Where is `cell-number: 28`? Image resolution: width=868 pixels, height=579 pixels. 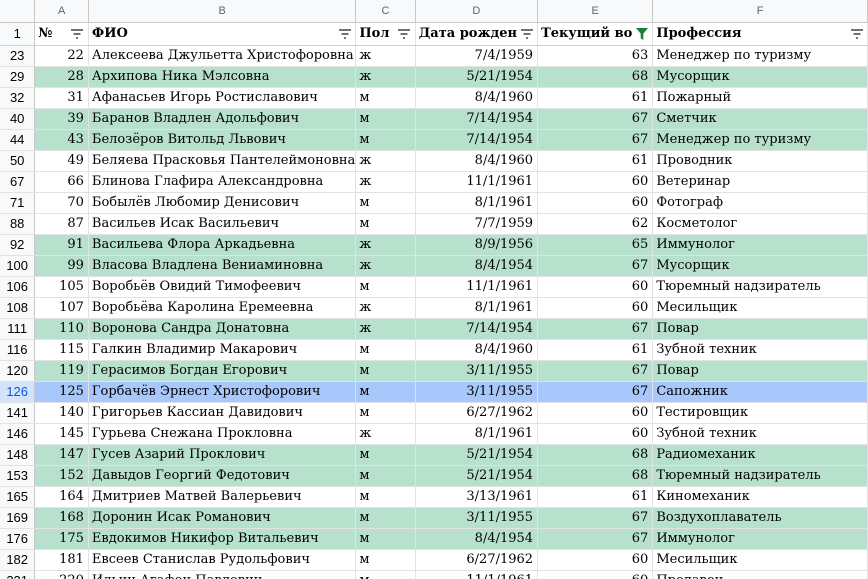 cell-number: 28 is located at coordinates (61, 77).